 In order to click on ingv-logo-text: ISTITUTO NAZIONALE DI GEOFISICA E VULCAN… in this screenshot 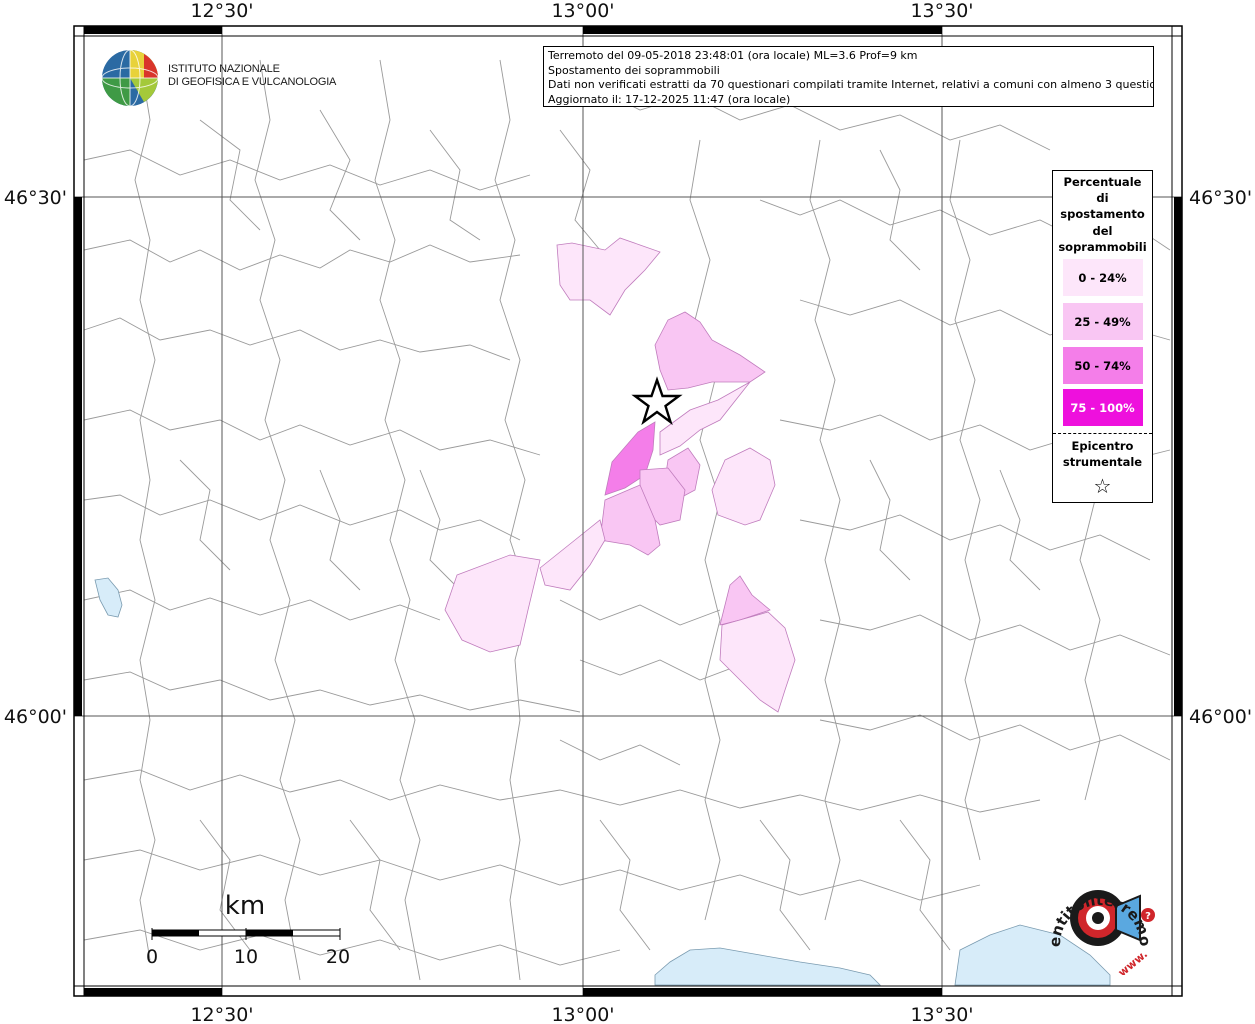, I will do `click(252, 76)`.